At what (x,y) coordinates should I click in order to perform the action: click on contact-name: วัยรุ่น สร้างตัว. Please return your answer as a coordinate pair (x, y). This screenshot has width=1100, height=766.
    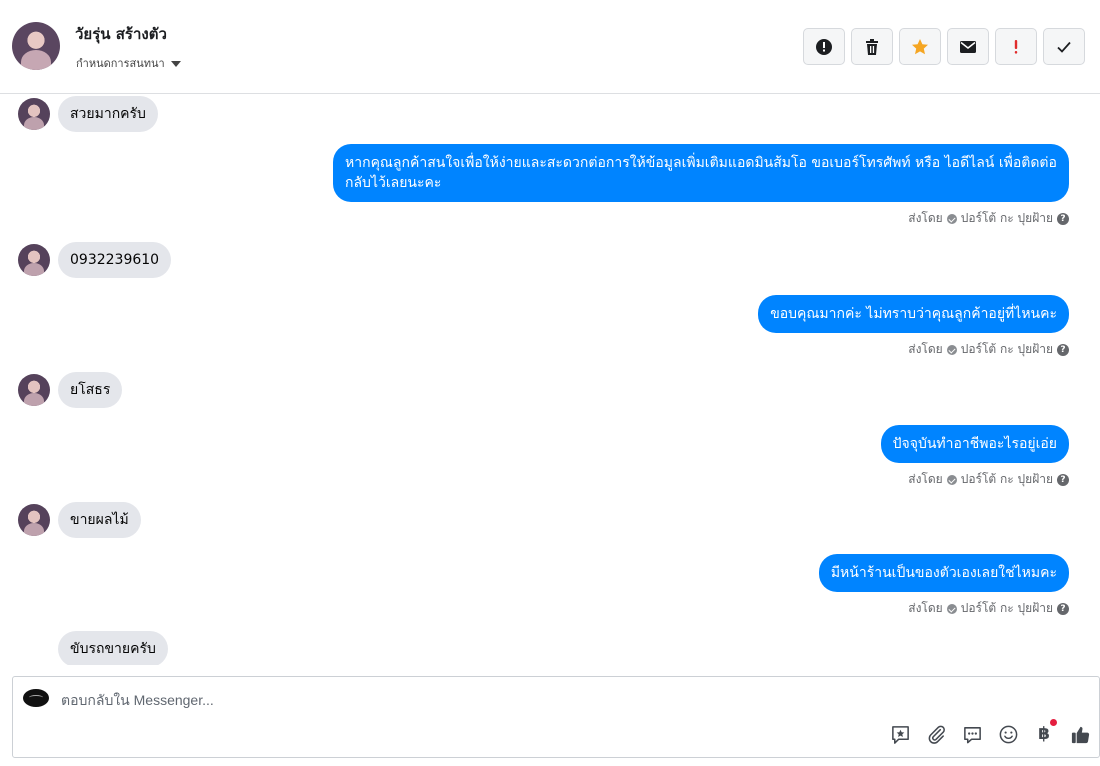
    Looking at the image, I should click on (121, 34).